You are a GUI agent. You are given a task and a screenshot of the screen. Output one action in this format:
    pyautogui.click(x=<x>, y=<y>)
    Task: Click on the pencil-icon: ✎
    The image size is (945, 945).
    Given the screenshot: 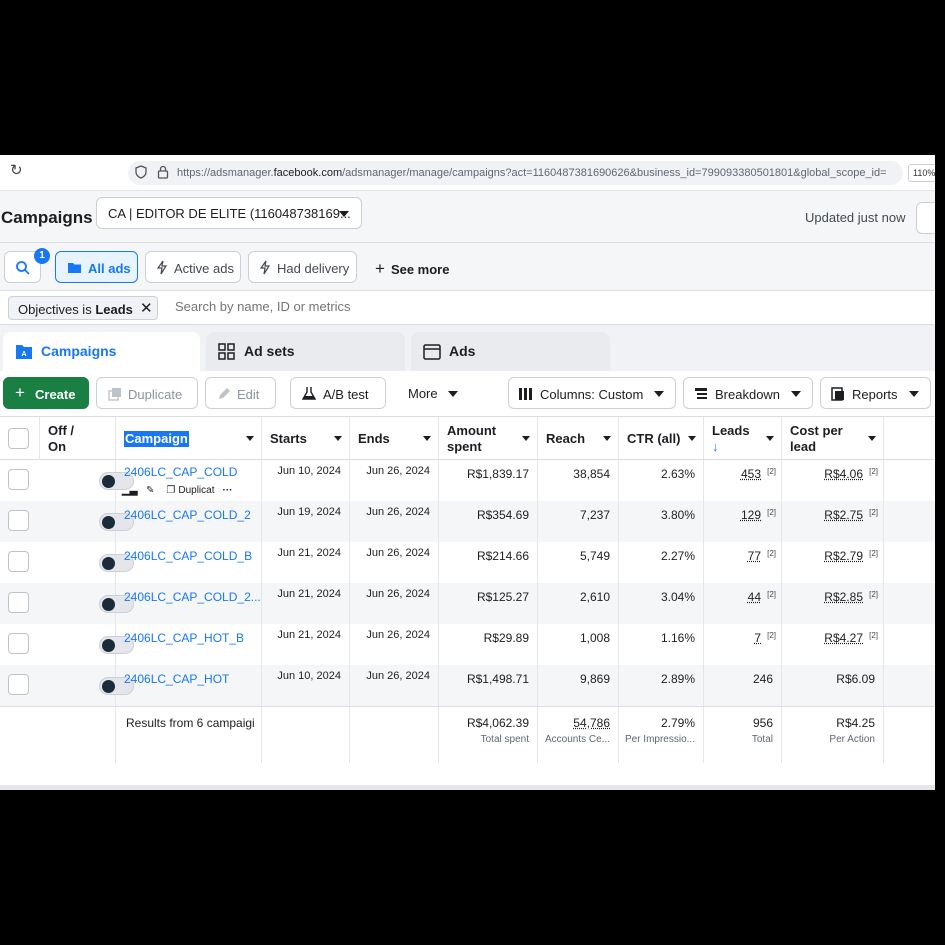 What is the action you would take?
    pyautogui.click(x=150, y=490)
    